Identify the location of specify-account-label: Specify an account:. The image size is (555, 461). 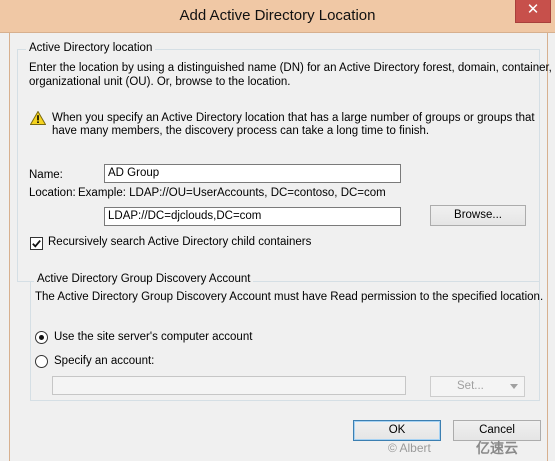
(104, 361).